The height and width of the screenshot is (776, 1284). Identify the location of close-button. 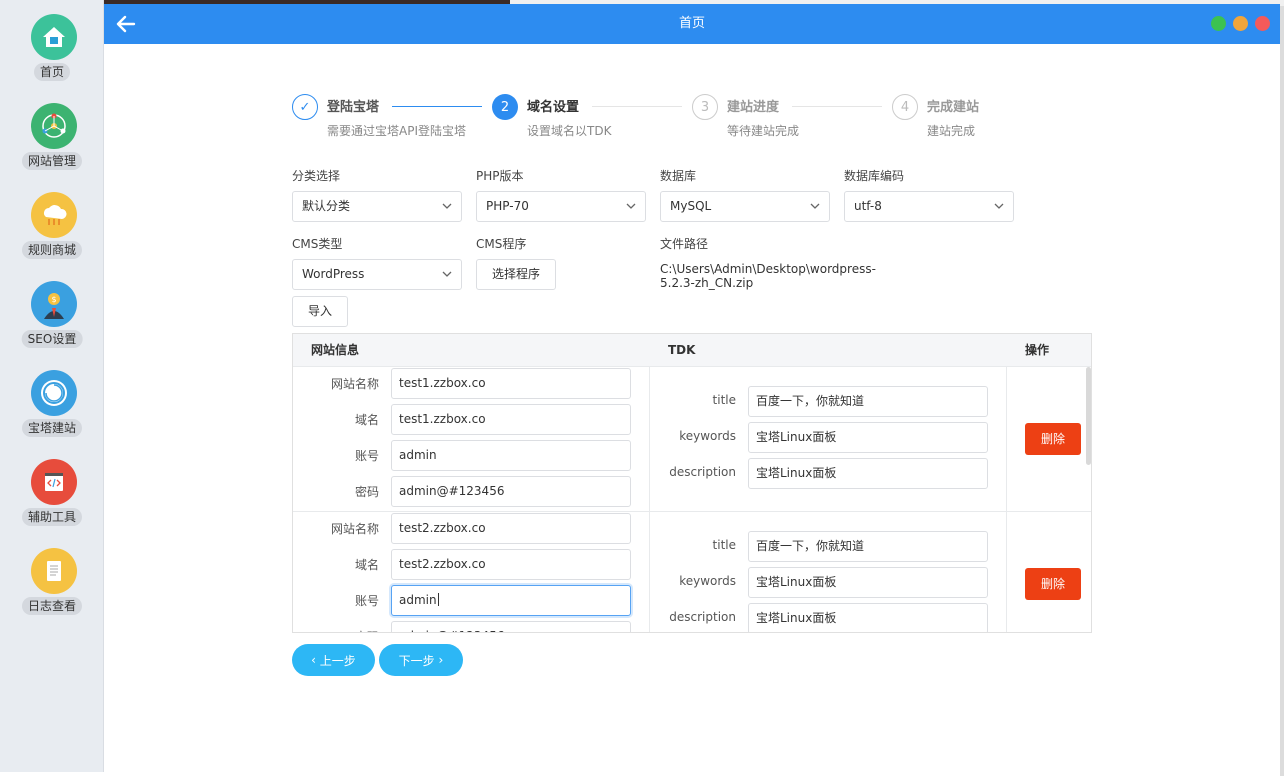
(1262, 23).